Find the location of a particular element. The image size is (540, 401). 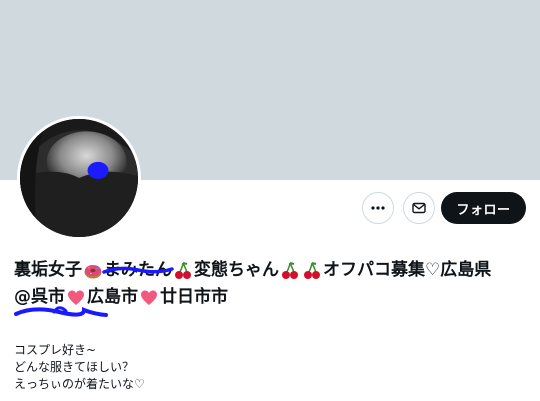

name-text-2: 変態ちゃん is located at coordinates (236, 270).